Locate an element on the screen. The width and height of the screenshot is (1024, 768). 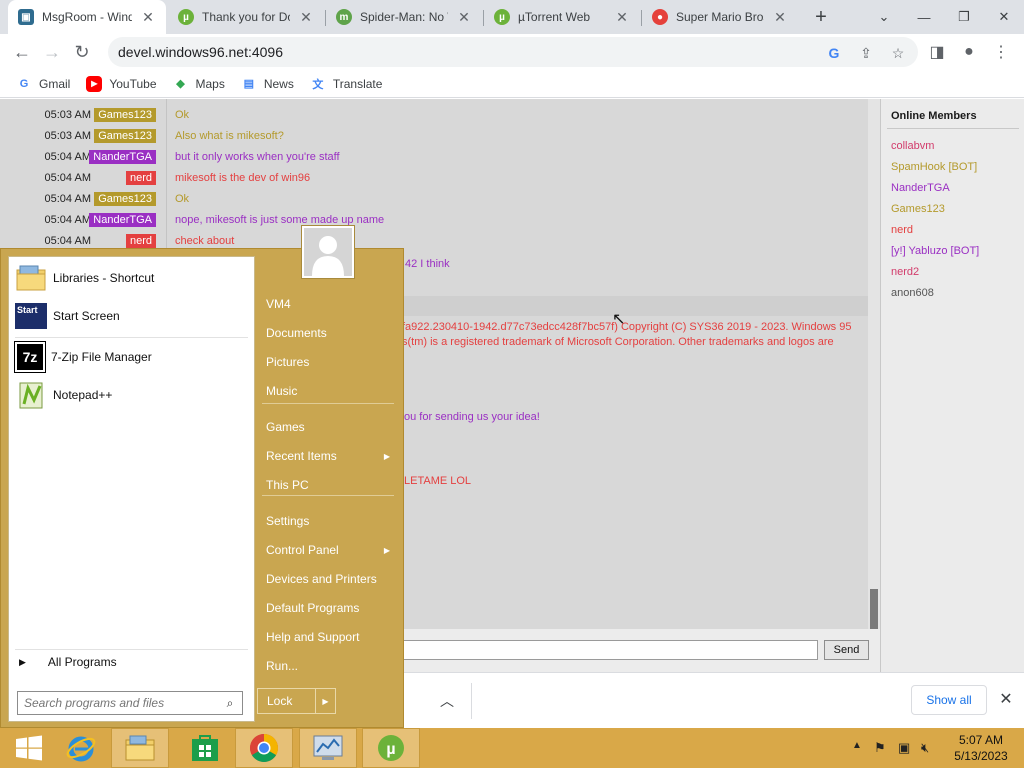
profile-icon: ● is located at coordinates (969, 52).